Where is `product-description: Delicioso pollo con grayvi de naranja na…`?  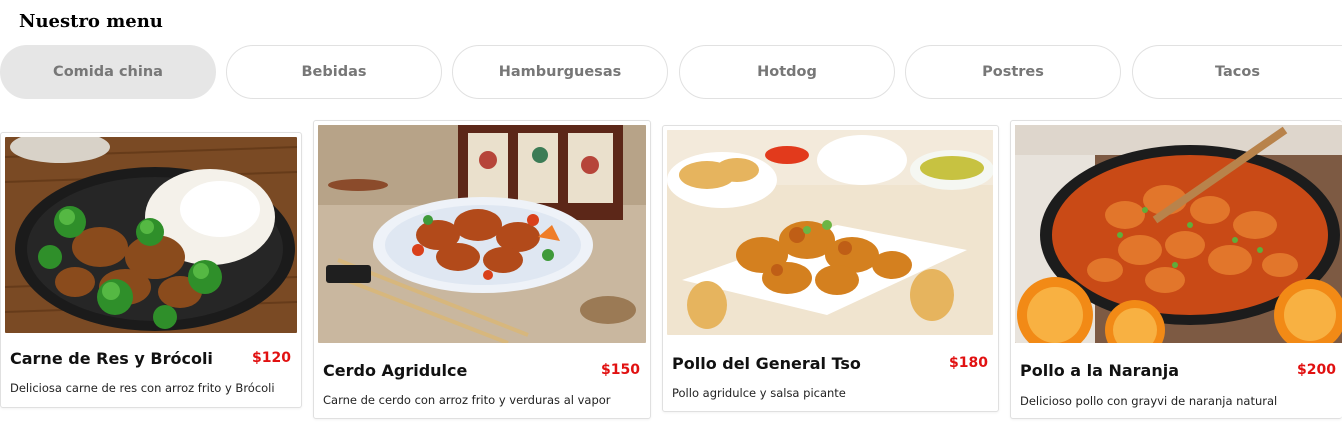 product-description: Delicioso pollo con grayvi de naranja na… is located at coordinates (1149, 401).